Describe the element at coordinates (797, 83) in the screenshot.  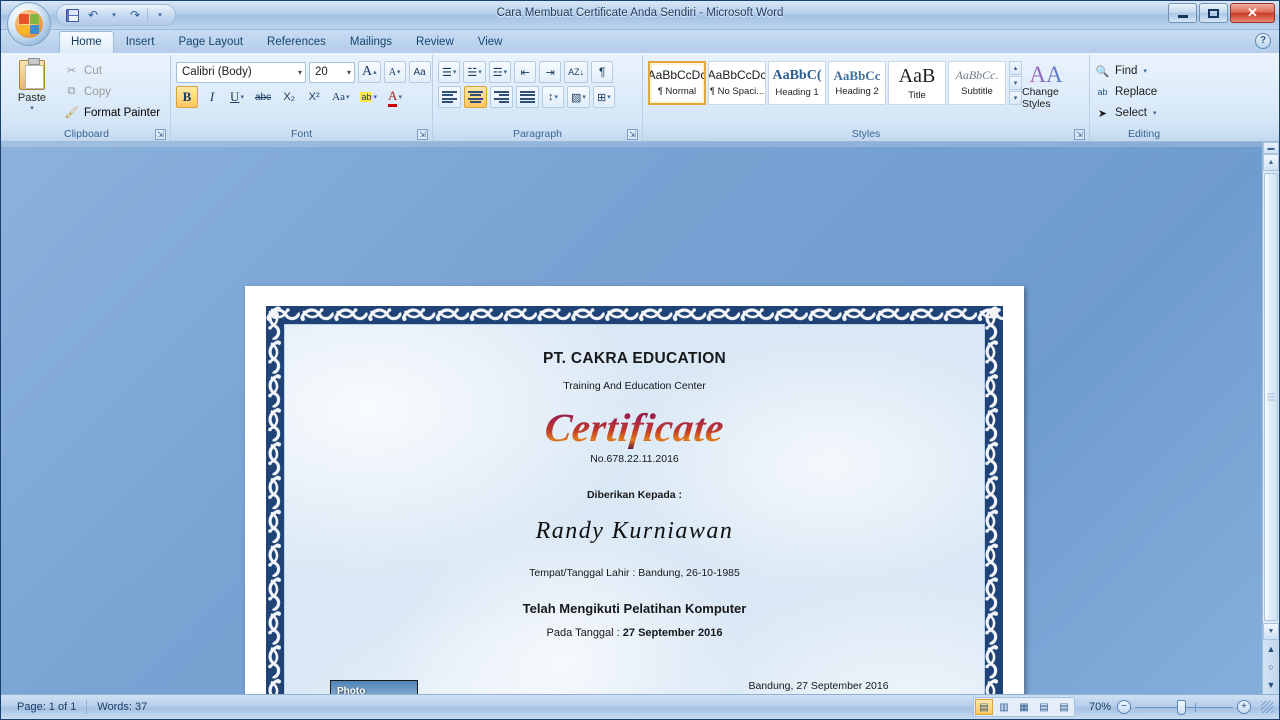
I see `style-heading-1: AaBbC( Heading 1` at that location.